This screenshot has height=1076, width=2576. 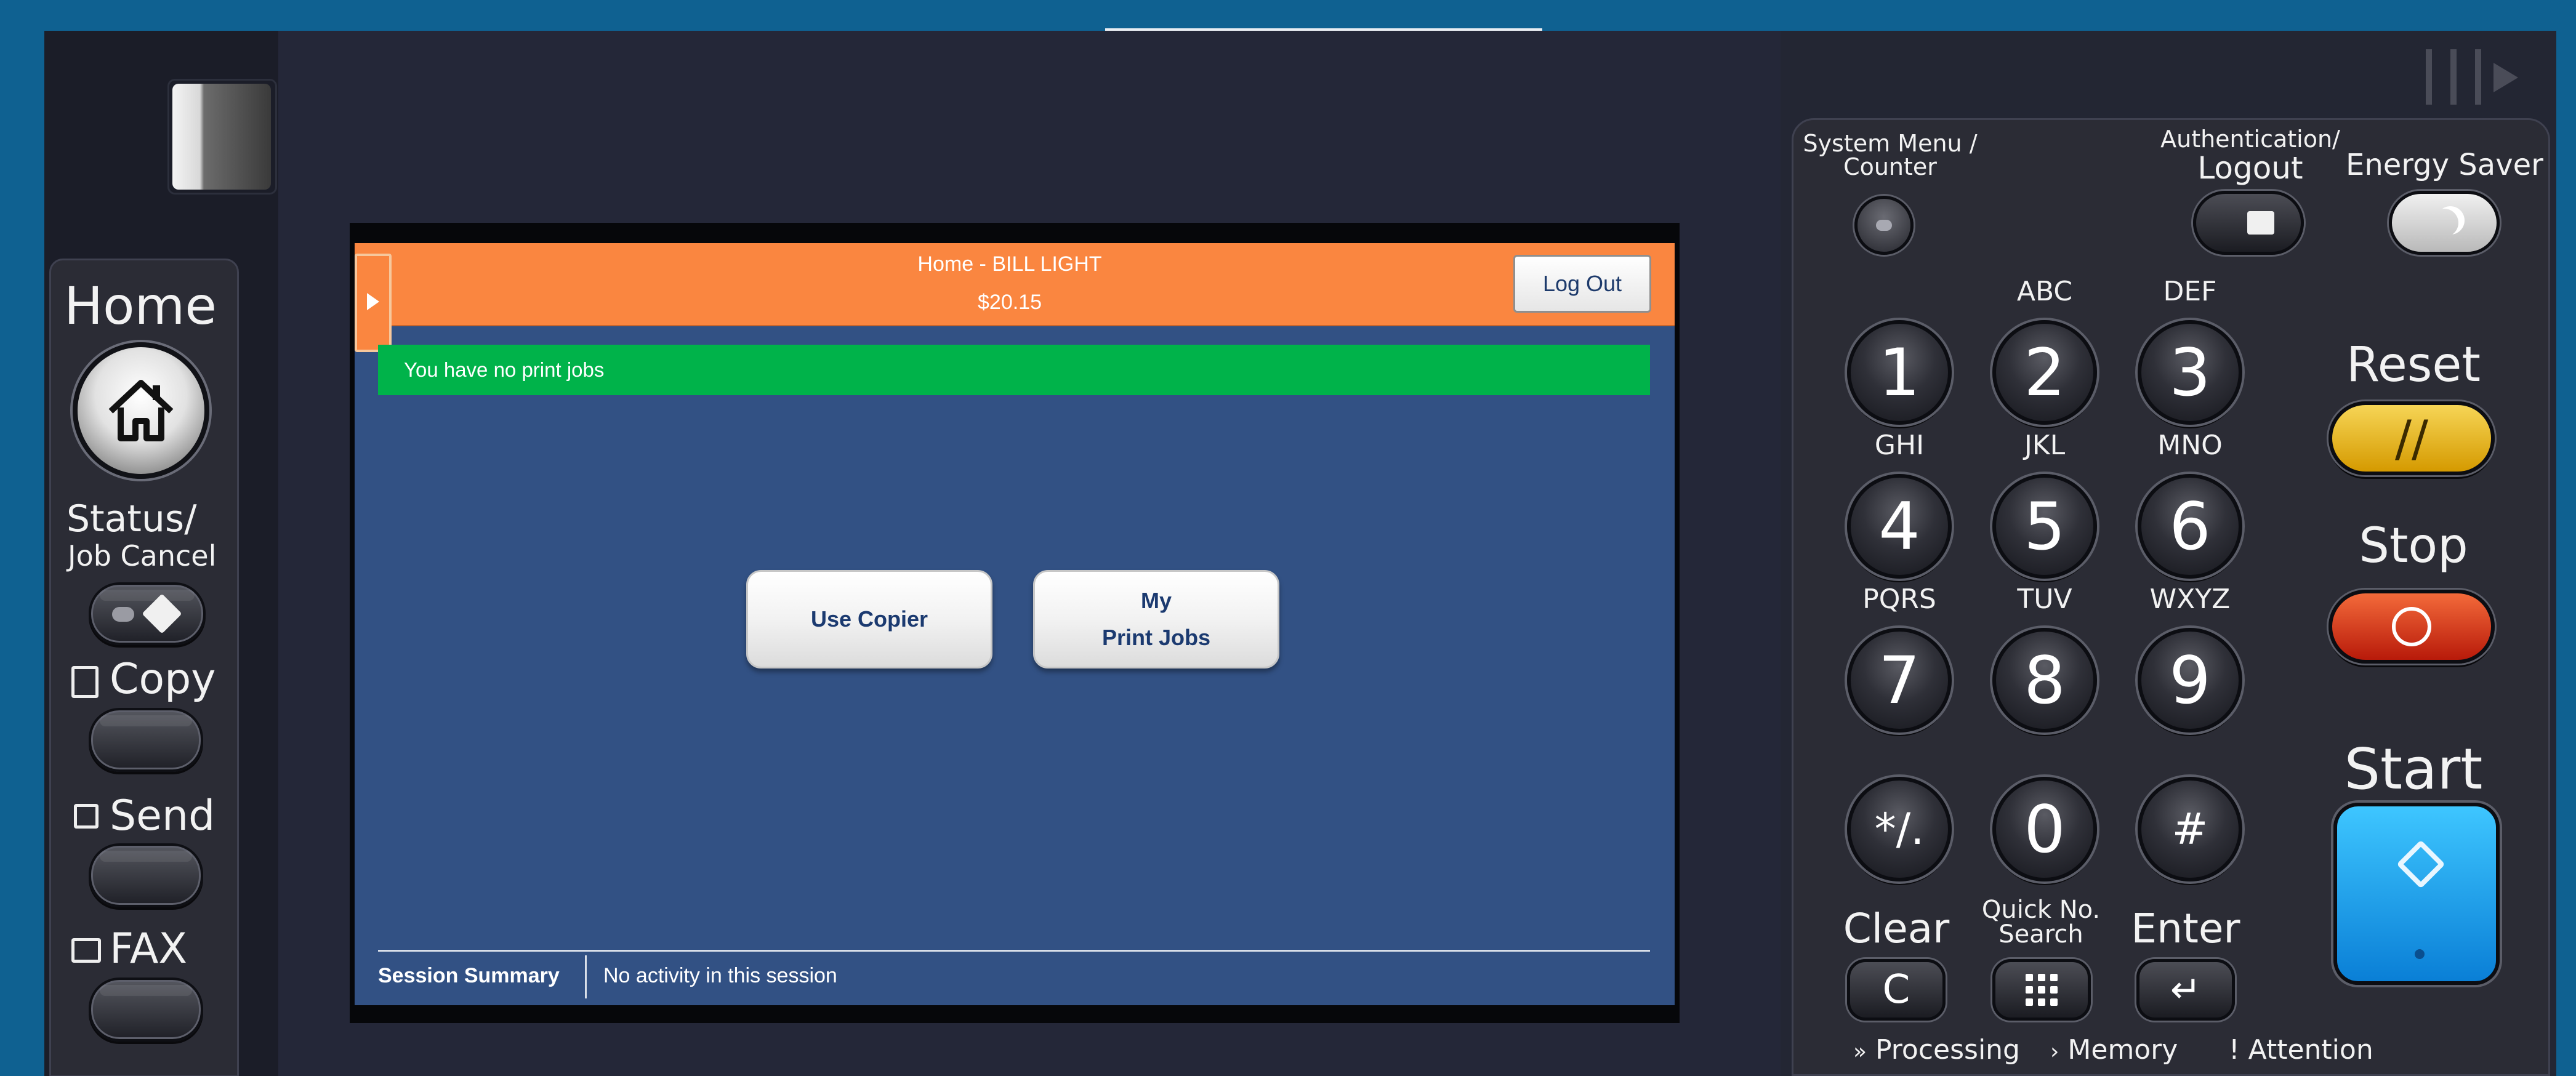 I want to click on session-summary-label: Session Summary, so click(x=469, y=976).